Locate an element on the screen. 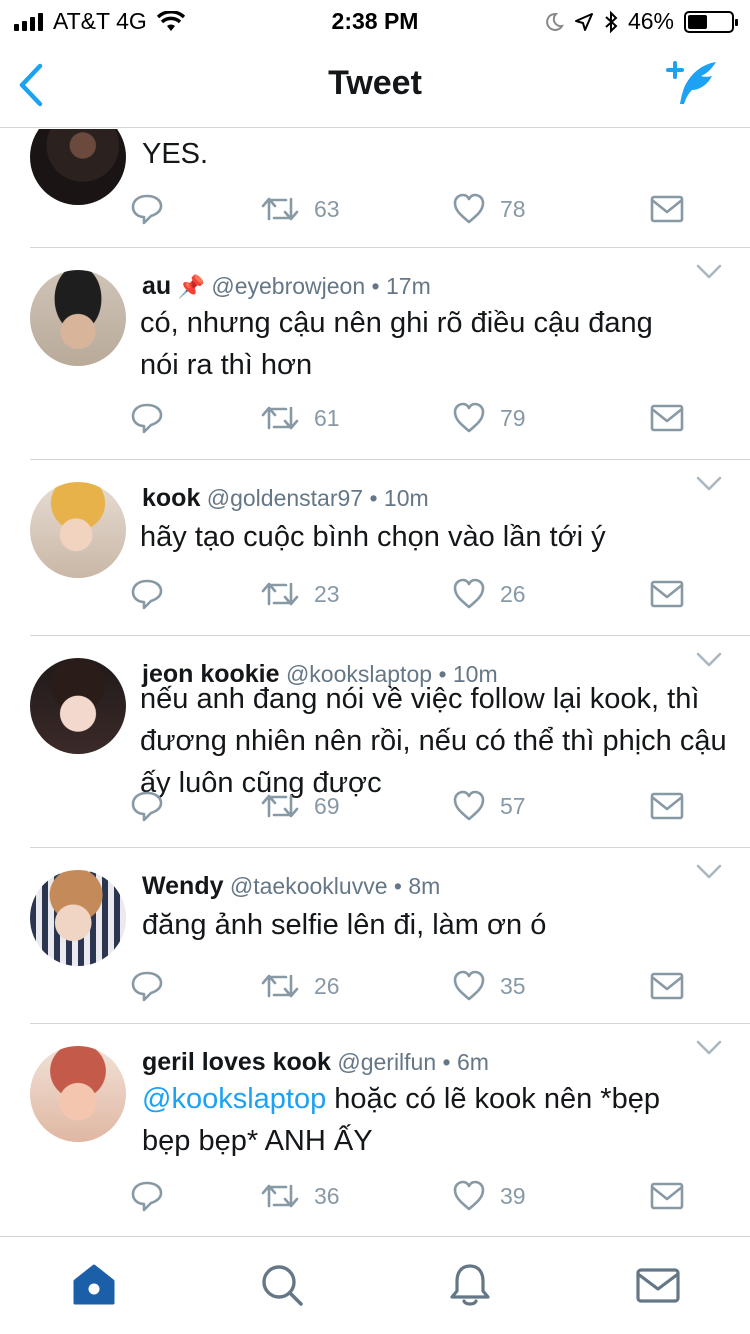  display-name: kook is located at coordinates (171, 498).